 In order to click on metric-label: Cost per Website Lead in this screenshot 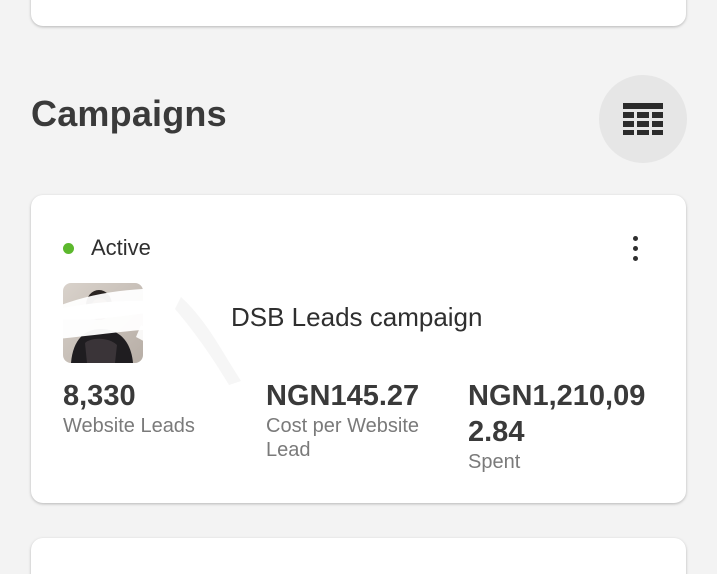, I will do `click(343, 438)`.